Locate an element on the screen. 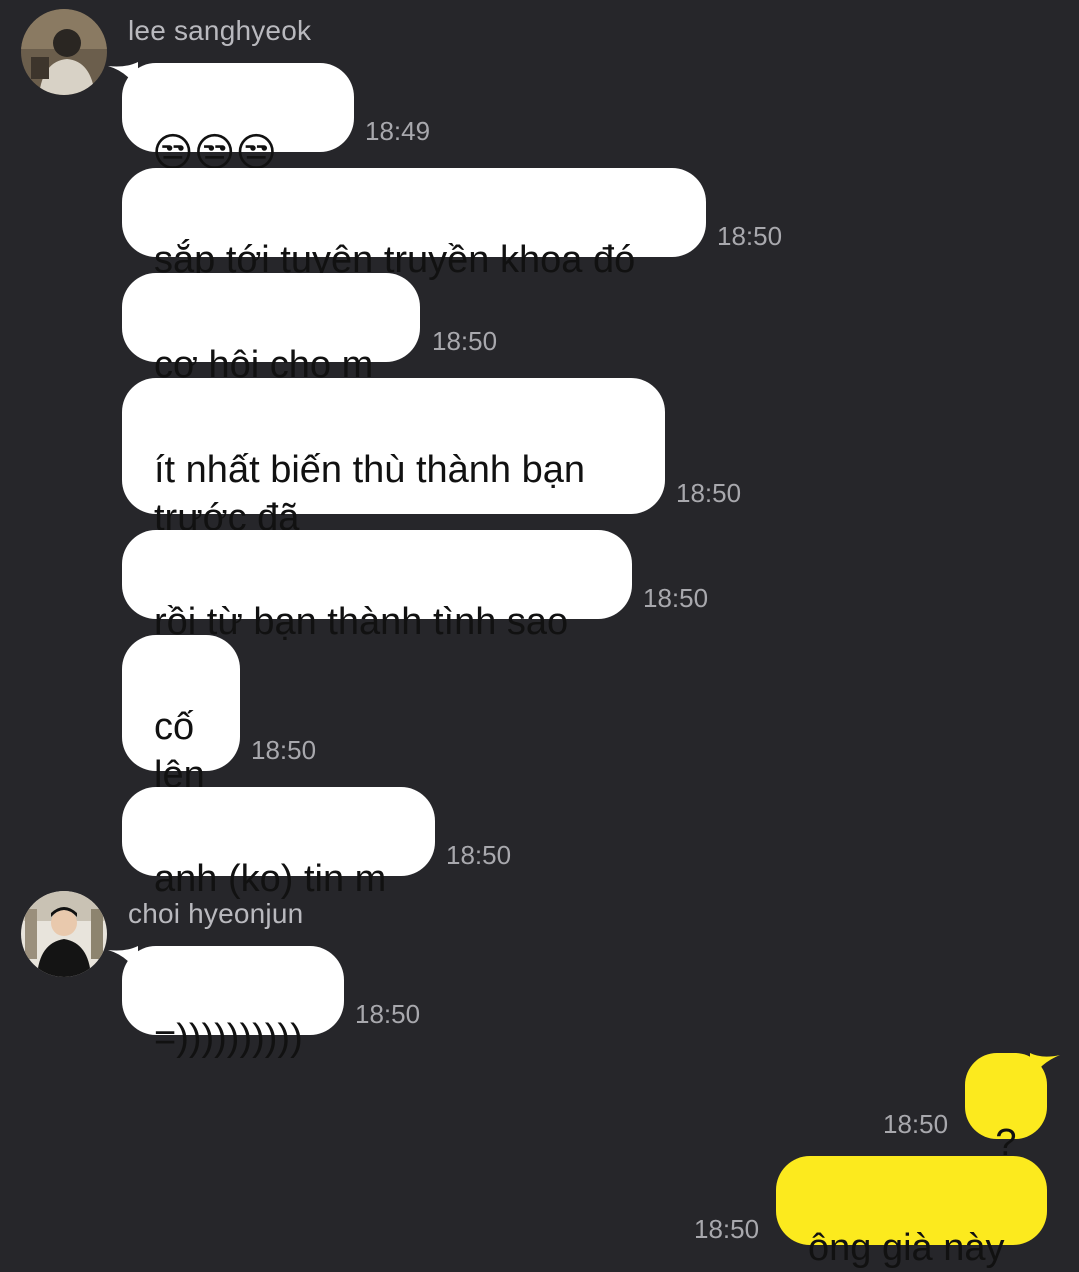  sender-name: lee sanghyeok is located at coordinates (220, 30).